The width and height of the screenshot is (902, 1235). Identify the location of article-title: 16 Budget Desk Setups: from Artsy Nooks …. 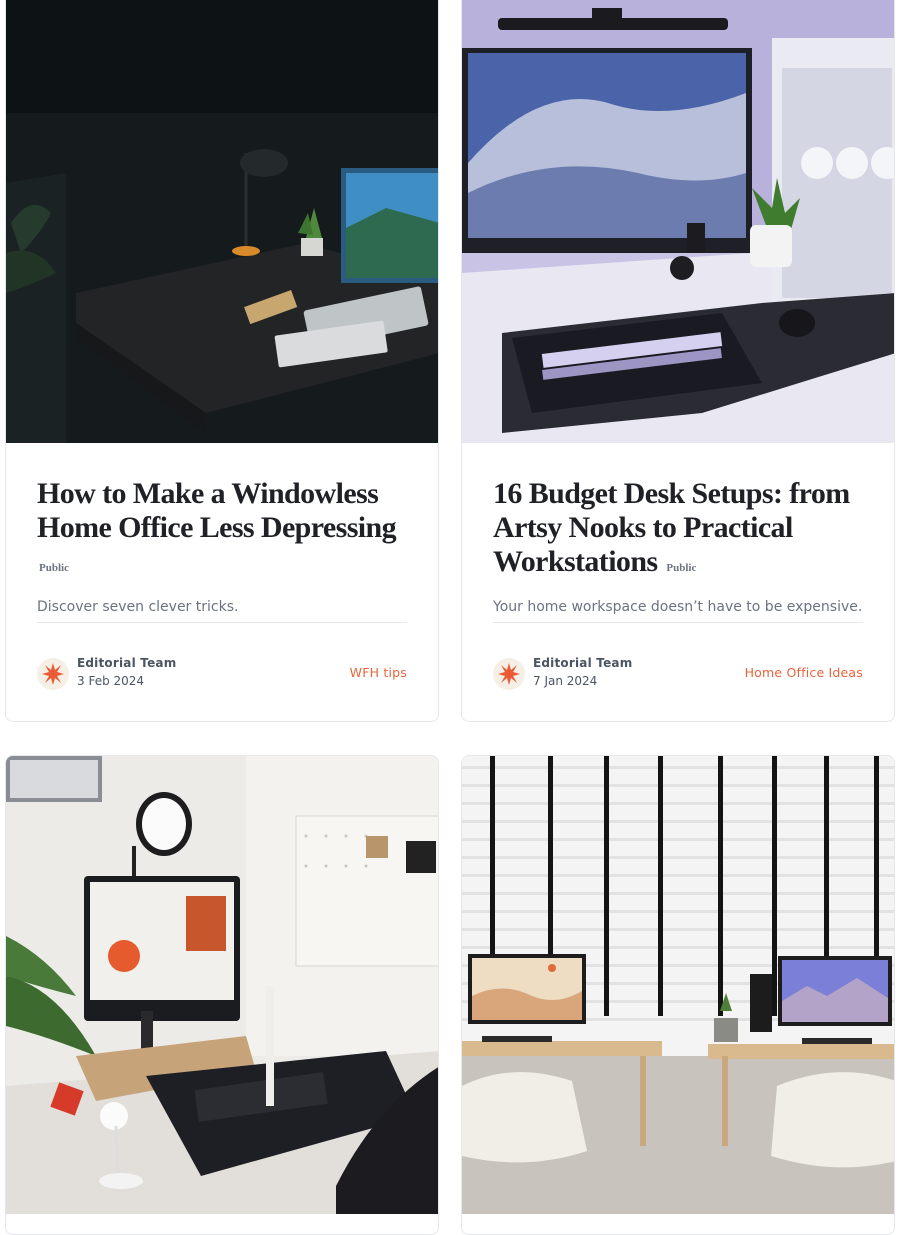
(678, 531).